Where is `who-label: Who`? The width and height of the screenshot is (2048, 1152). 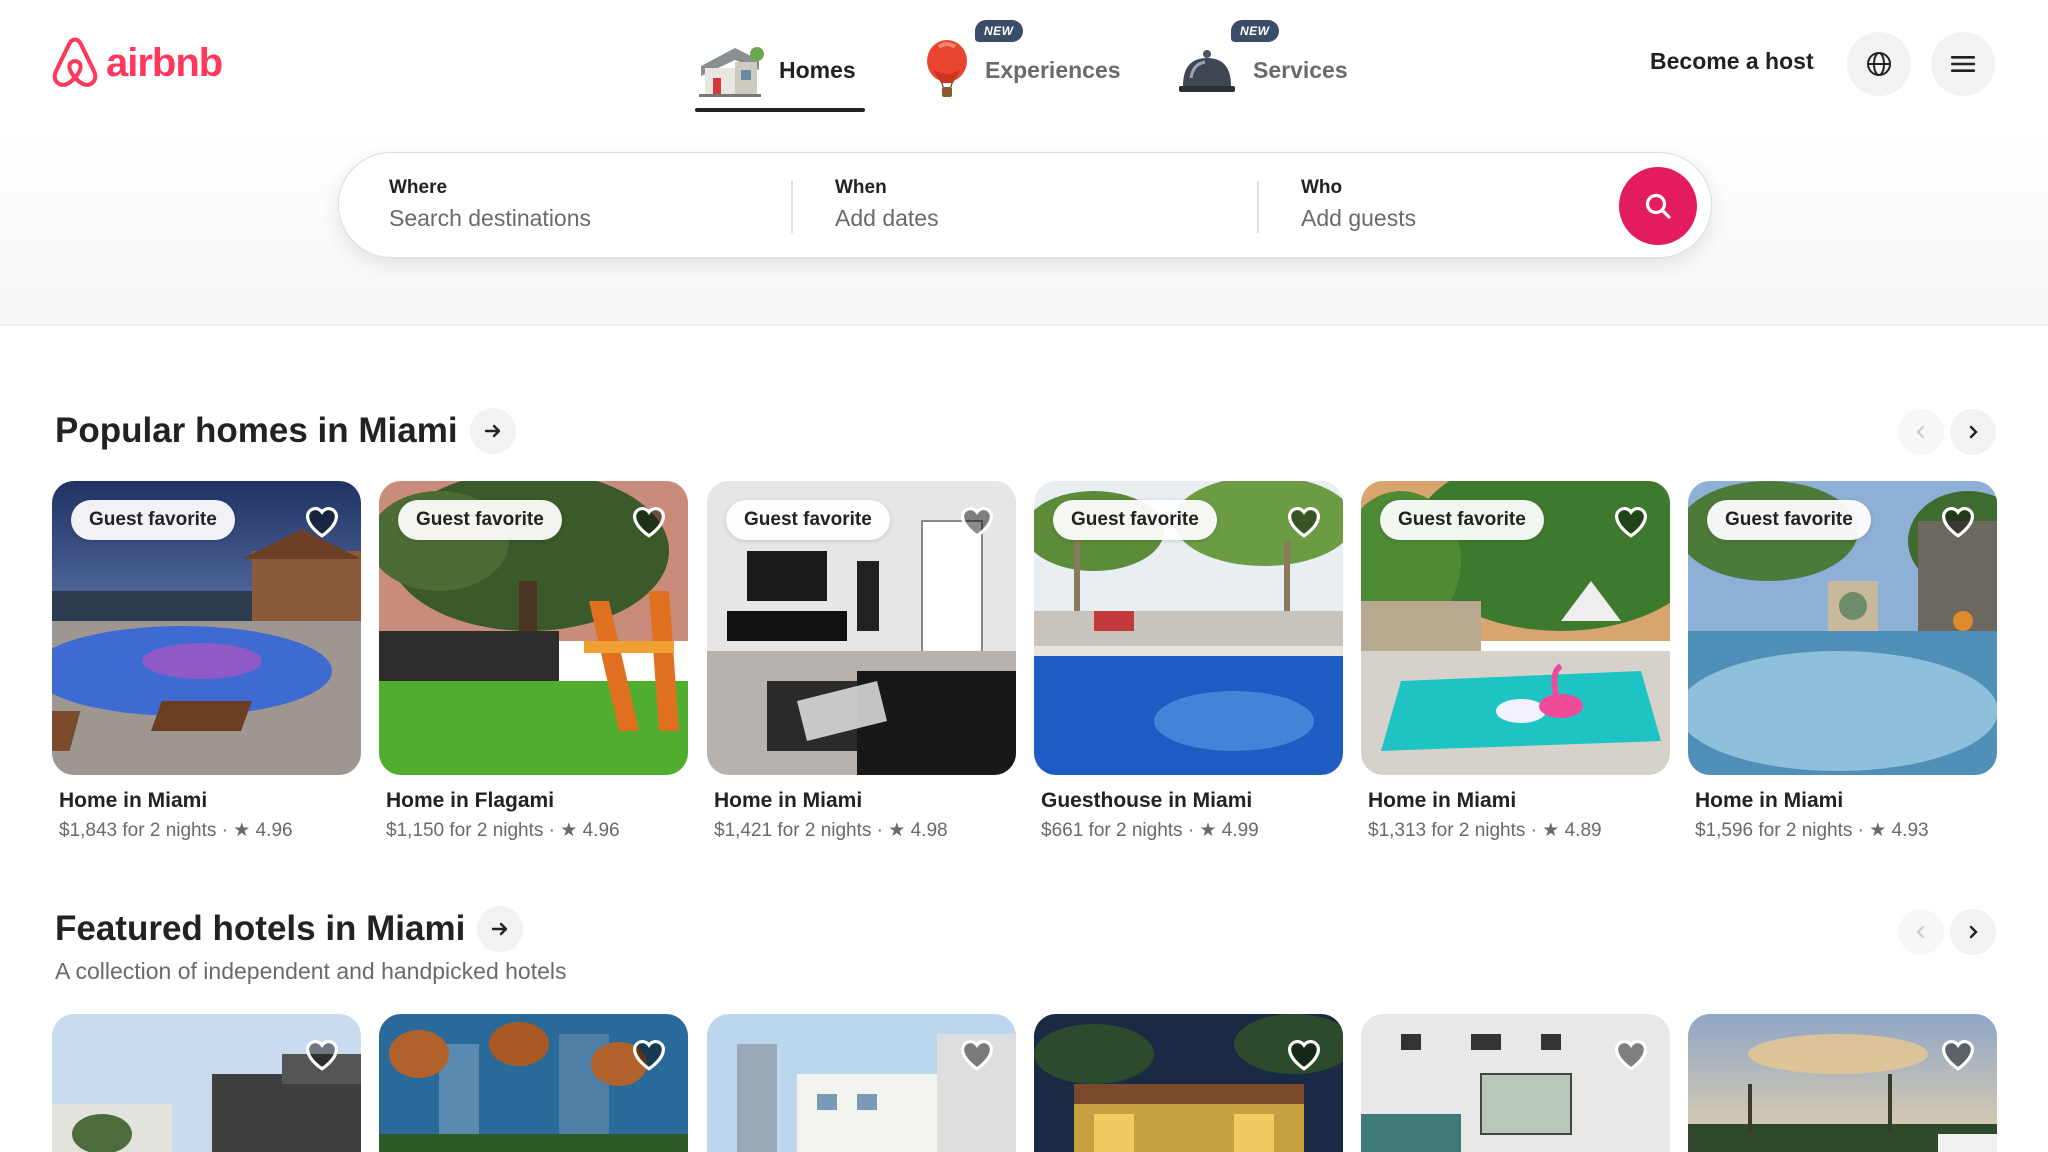
who-label: Who is located at coordinates (1322, 187).